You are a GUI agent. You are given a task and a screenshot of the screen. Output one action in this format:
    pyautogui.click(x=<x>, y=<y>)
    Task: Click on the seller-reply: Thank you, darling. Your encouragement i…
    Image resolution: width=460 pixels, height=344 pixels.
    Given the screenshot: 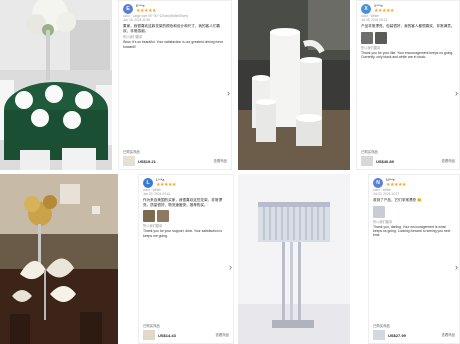 What is the action you would take?
    pyautogui.click(x=412, y=231)
    